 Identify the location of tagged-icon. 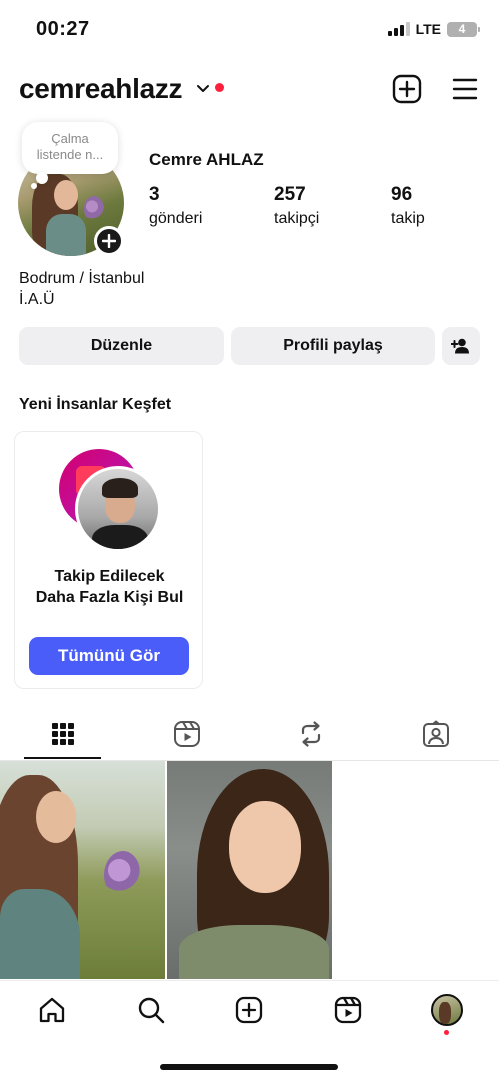
(435, 733).